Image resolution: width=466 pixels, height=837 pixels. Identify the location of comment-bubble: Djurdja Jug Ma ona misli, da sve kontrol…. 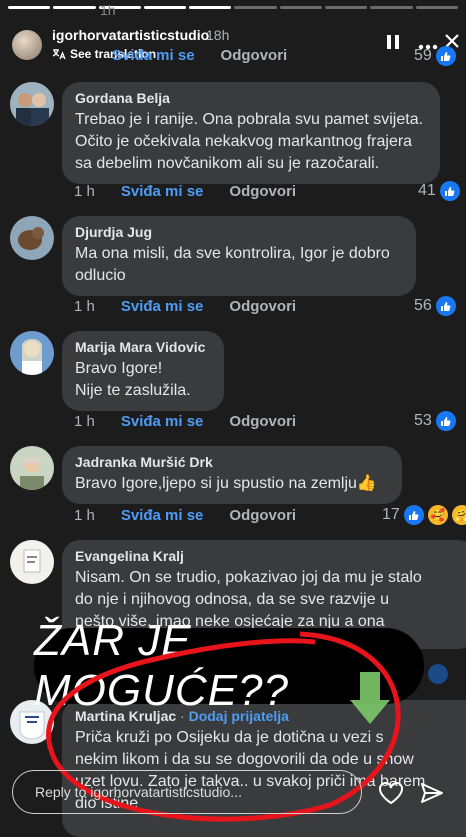
(239, 256).